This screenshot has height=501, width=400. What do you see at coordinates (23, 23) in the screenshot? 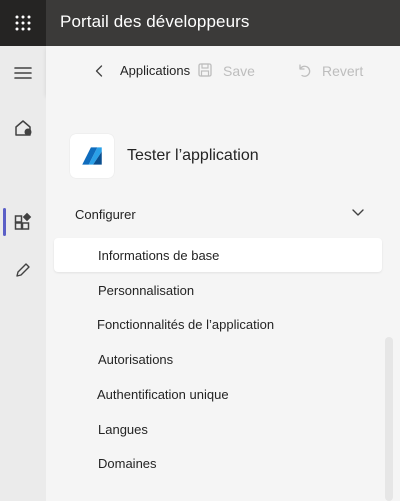
I see `waffle-icon` at bounding box center [23, 23].